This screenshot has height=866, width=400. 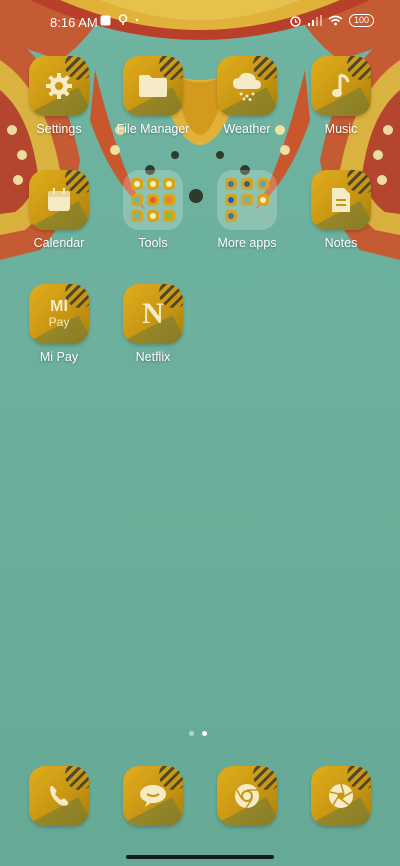 I want to click on app-weather: Weather, so click(x=247, y=96).